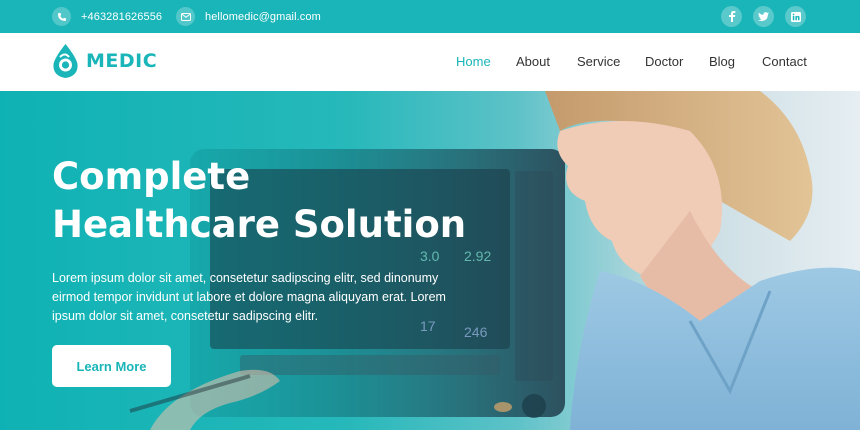 This screenshot has width=860, height=430. I want to click on nav-item-blog: Blog, so click(722, 61).